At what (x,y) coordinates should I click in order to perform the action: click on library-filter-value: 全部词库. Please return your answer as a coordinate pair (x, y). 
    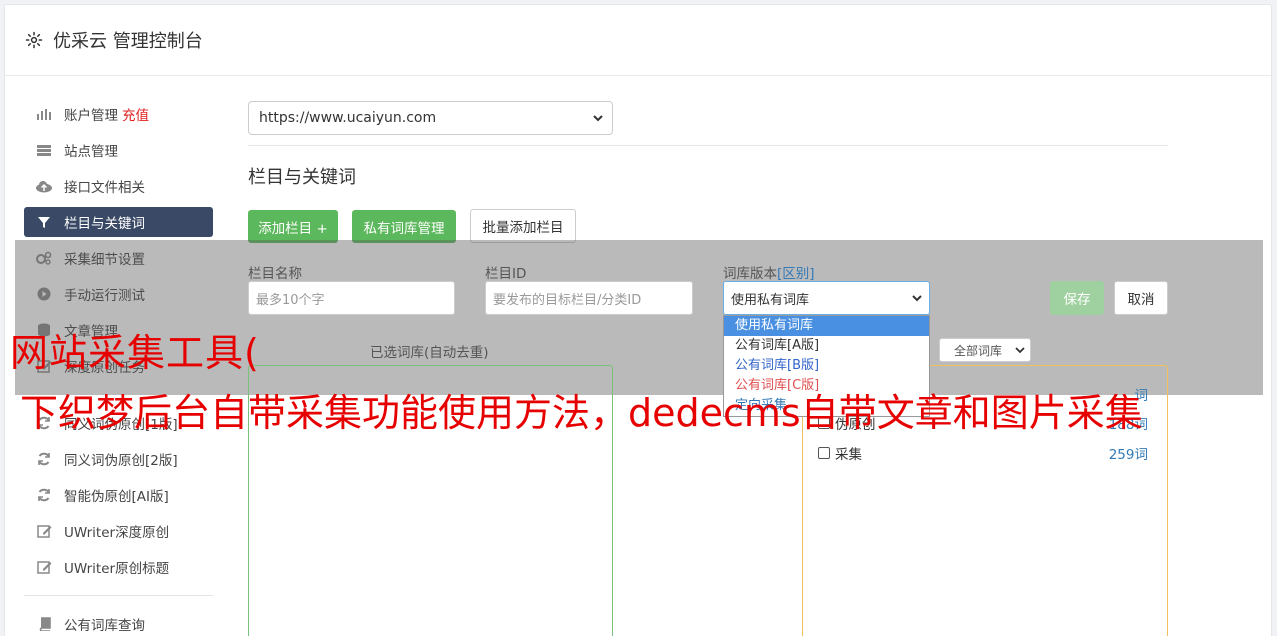
    Looking at the image, I should click on (978, 350).